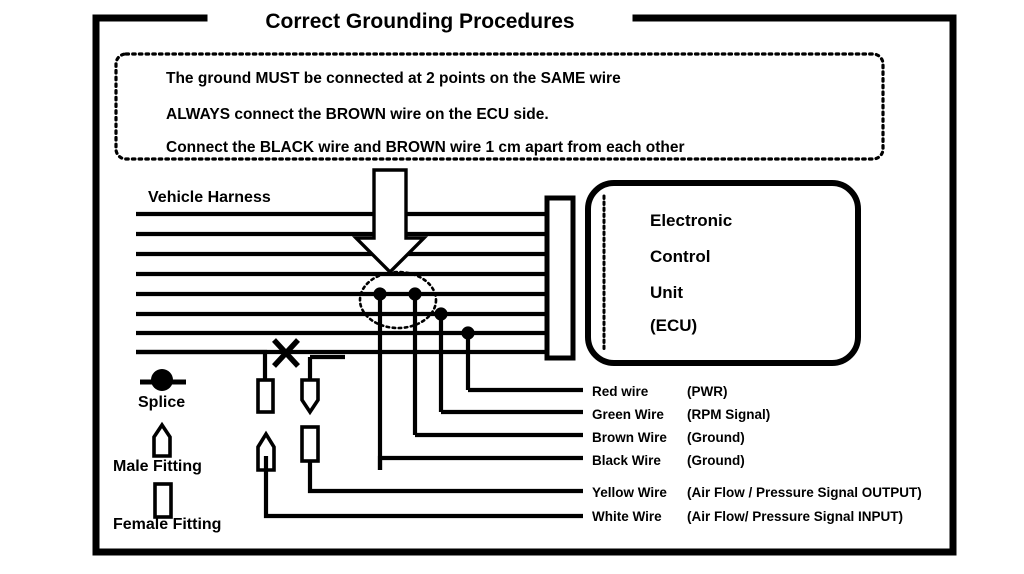  Describe the element at coordinates (620, 391) in the screenshot. I see `wire-name-red: Red wire` at that location.